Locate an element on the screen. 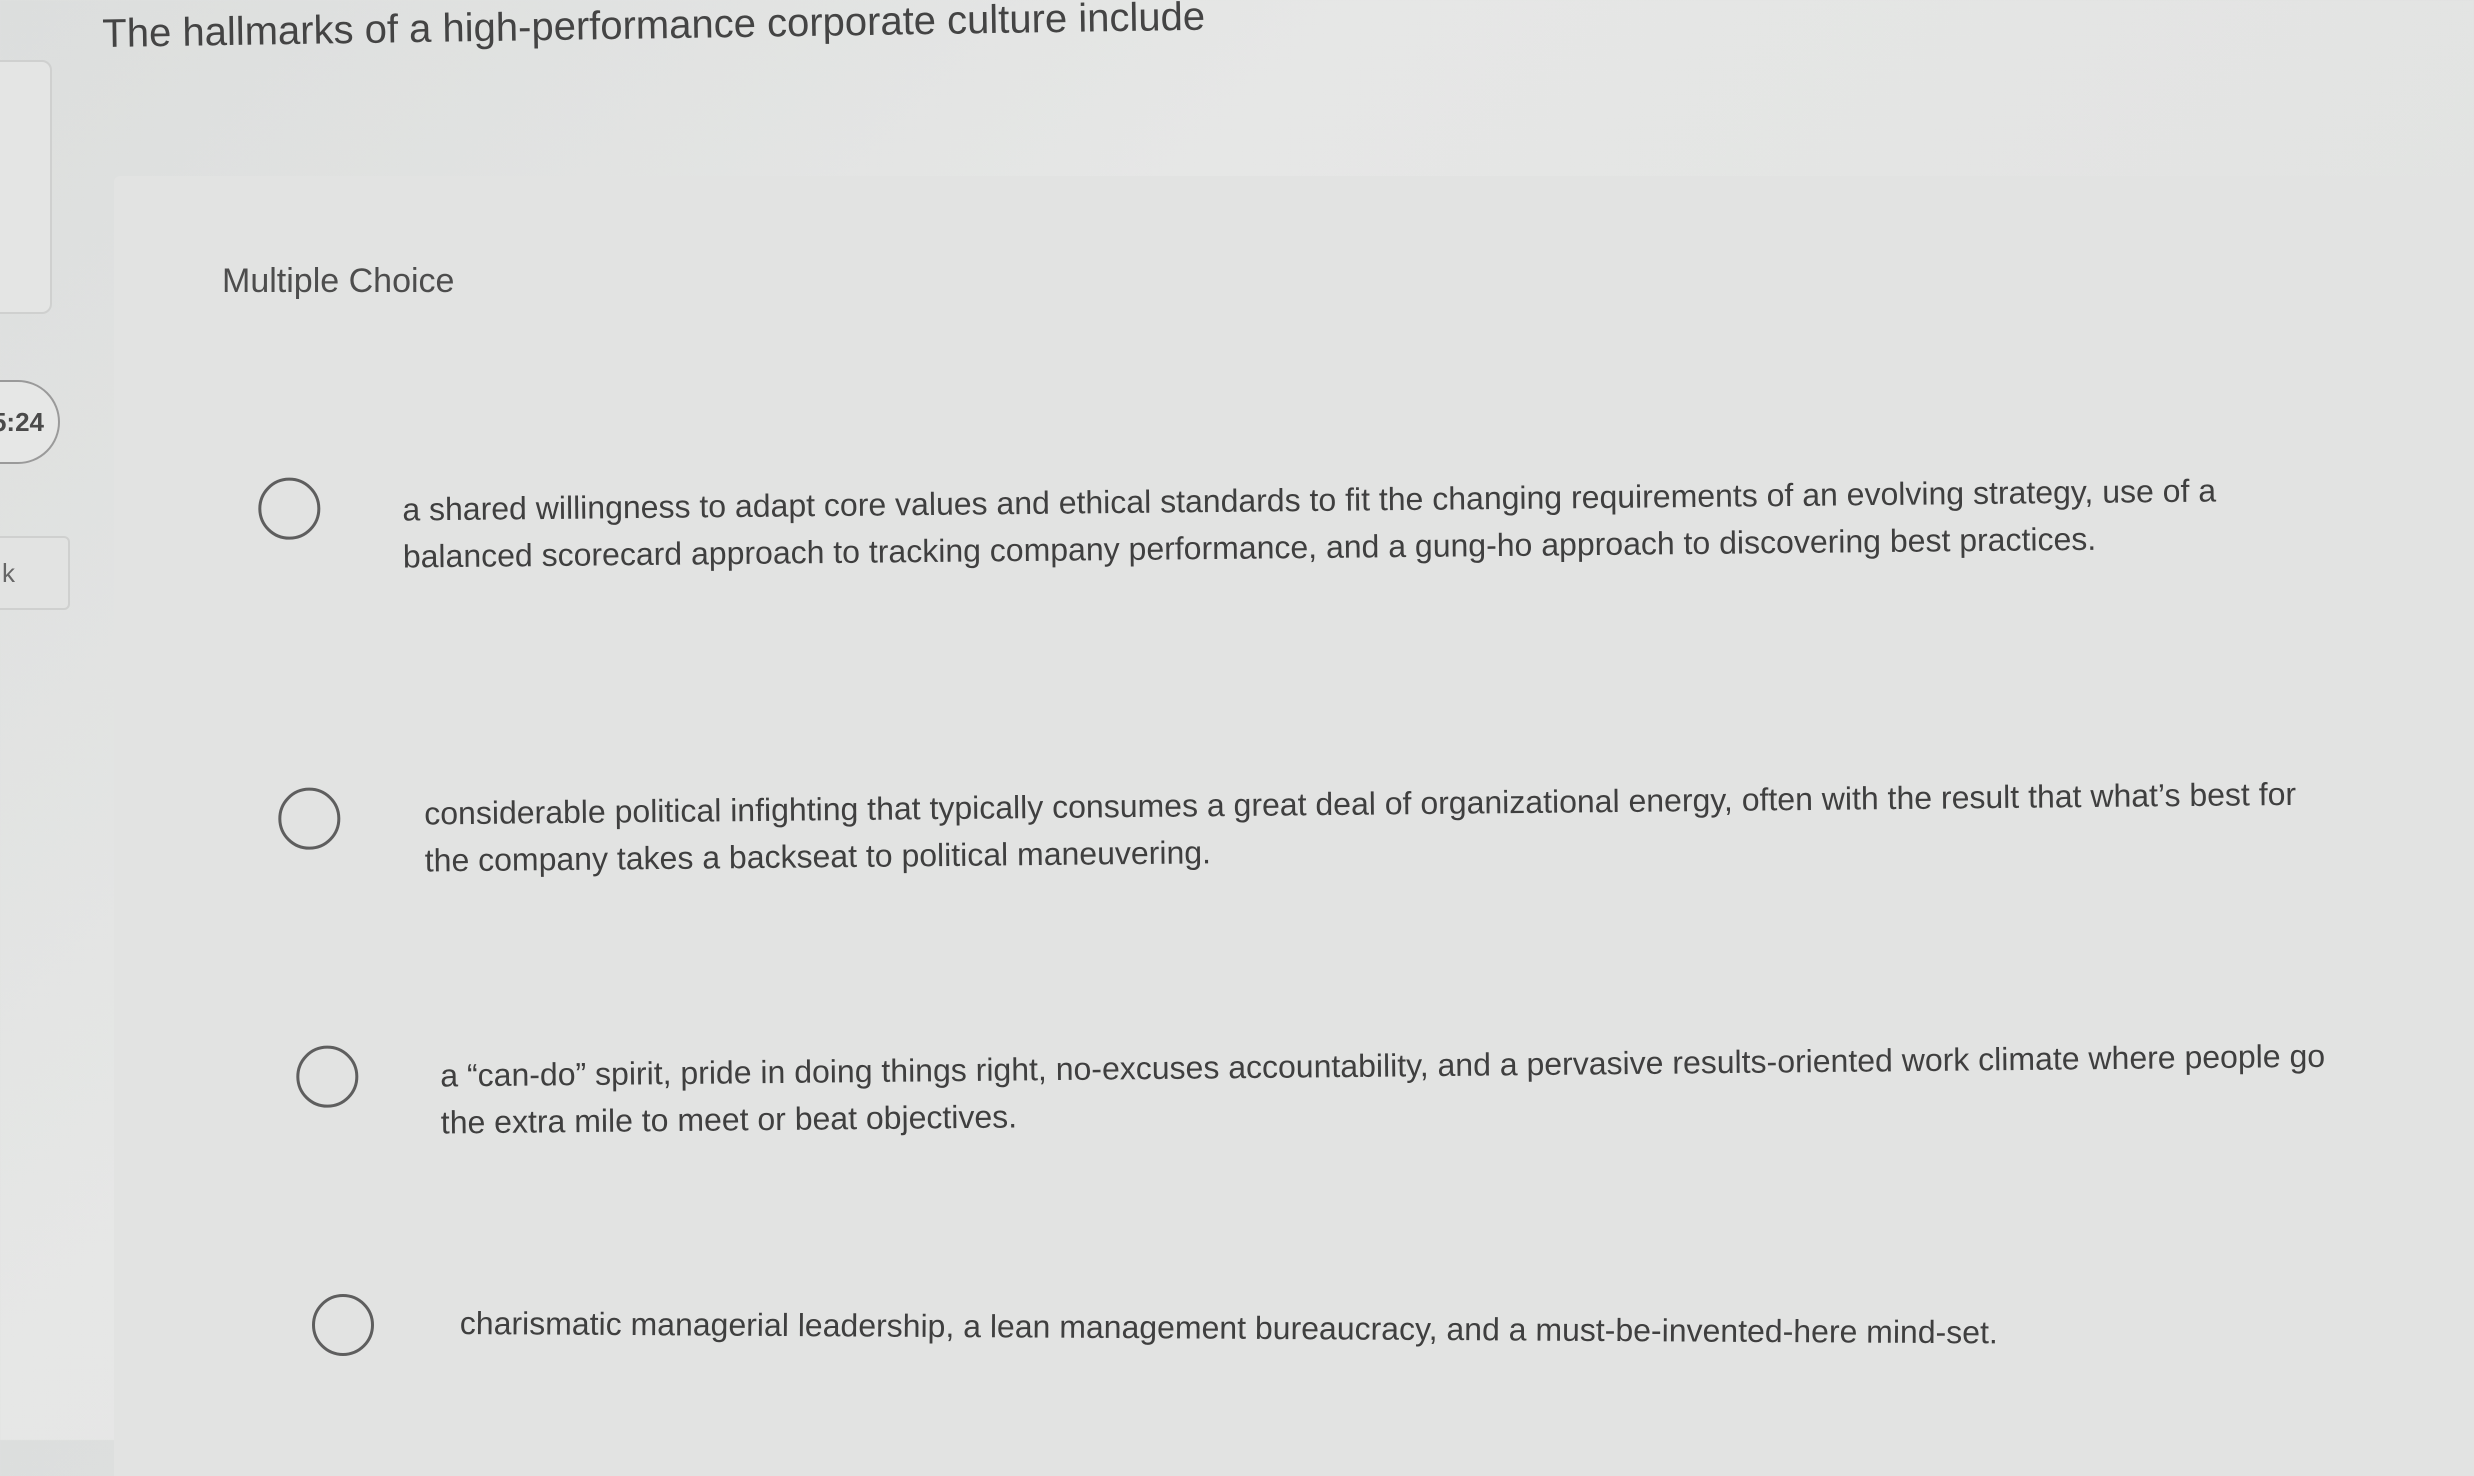  side-panel is located at coordinates (26, 187).